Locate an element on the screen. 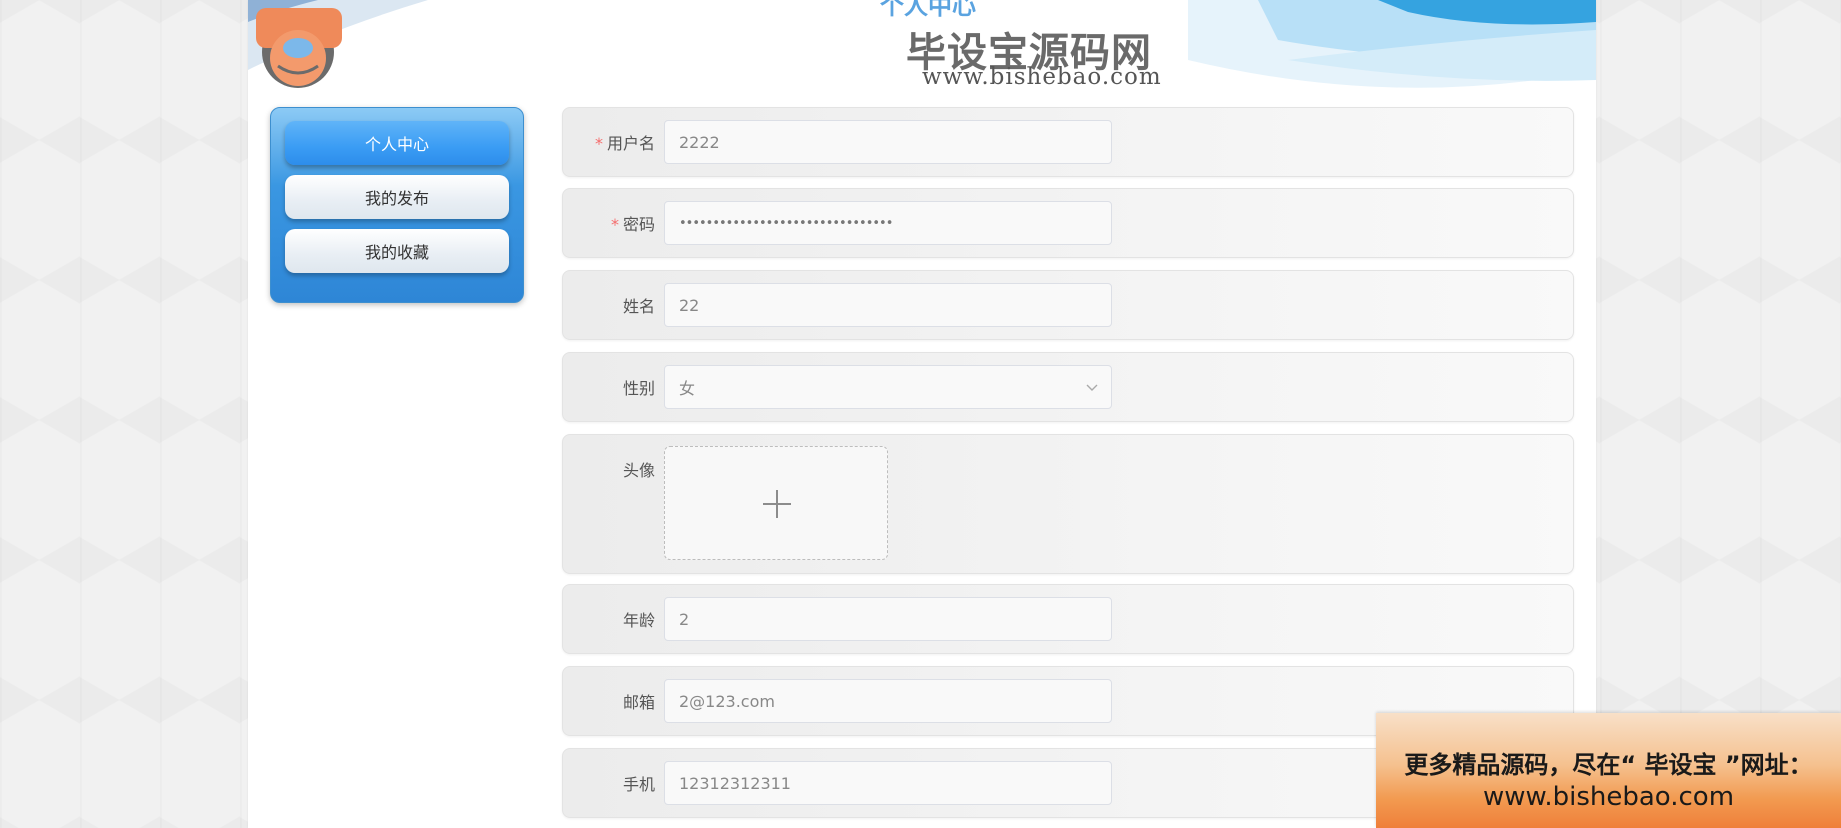  form-row-avatar: 头像 is located at coordinates (1068, 504).